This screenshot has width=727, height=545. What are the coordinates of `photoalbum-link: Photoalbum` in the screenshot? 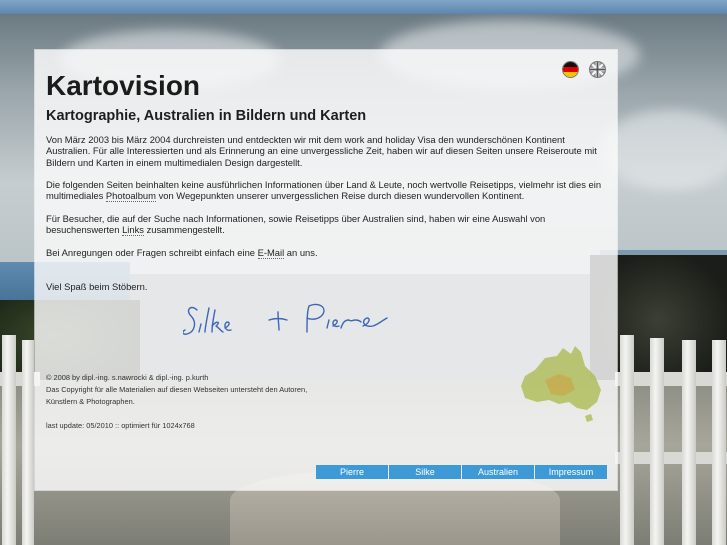 It's located at (130, 196).